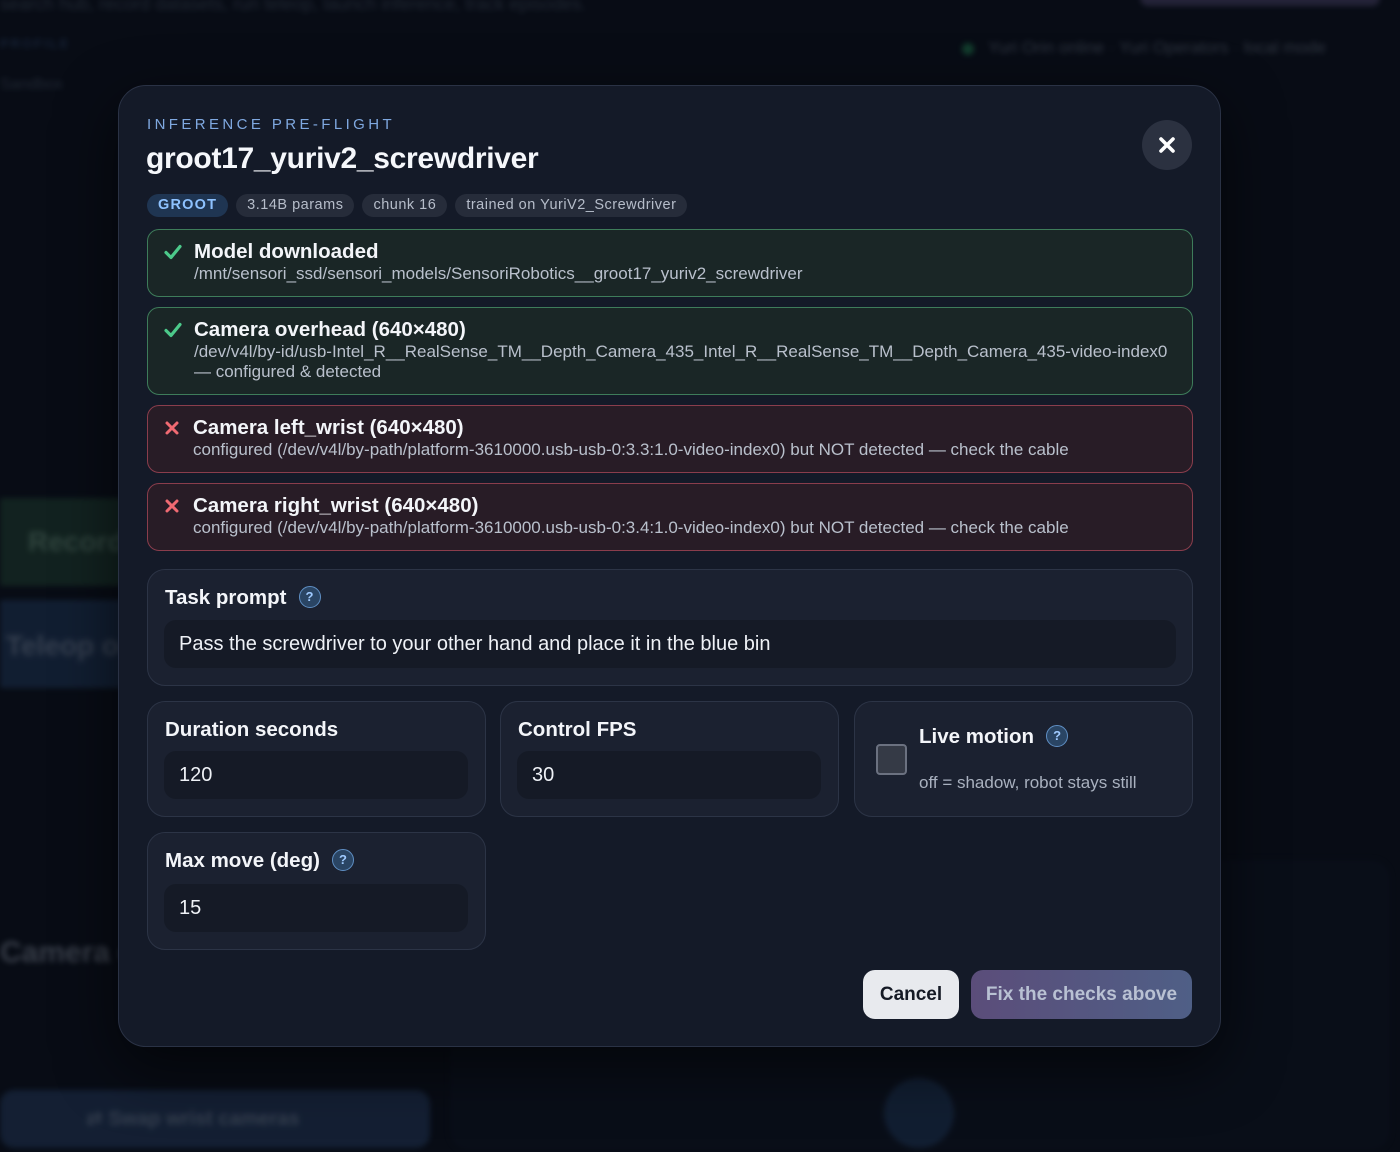 This screenshot has height=1152, width=1400. I want to click on max-move-label: Max move (deg)?, so click(259, 860).